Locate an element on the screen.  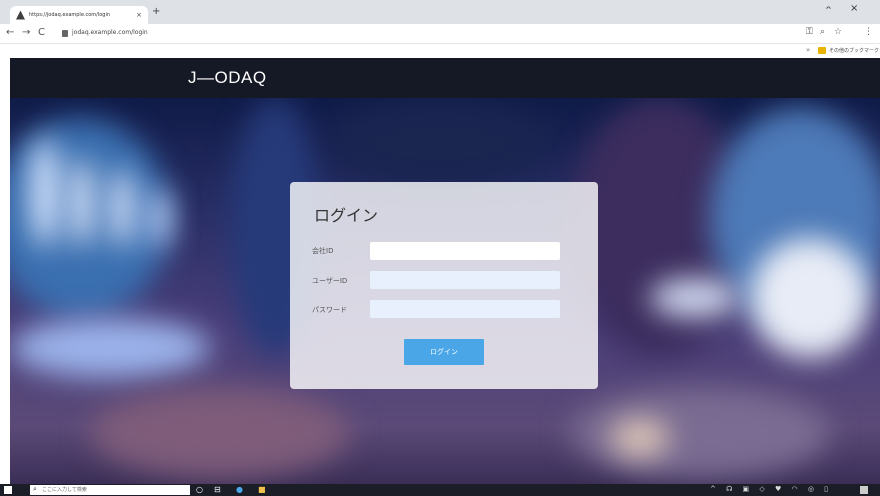
bookmarks-bar: » その他のブックマーク is located at coordinates (440, 51).